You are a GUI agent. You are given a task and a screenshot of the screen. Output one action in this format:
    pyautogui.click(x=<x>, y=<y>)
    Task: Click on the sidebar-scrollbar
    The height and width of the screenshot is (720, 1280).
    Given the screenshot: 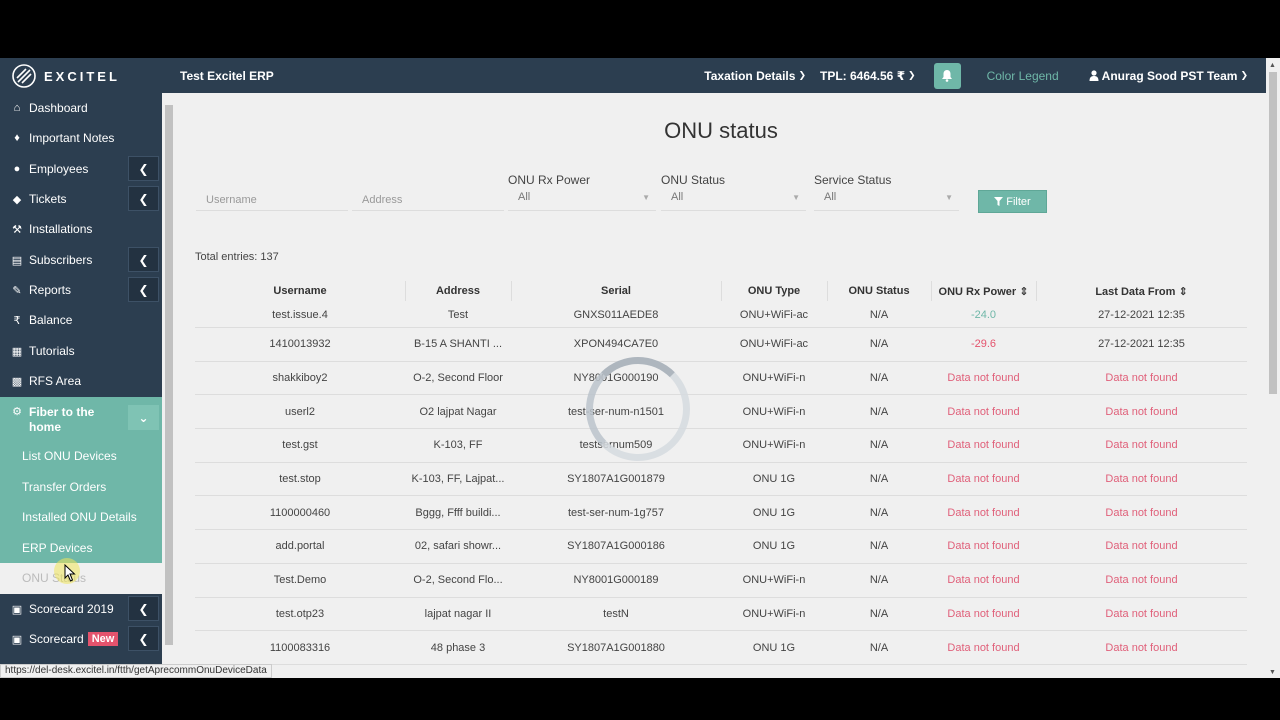 What is the action you would take?
    pyautogui.click(x=169, y=385)
    